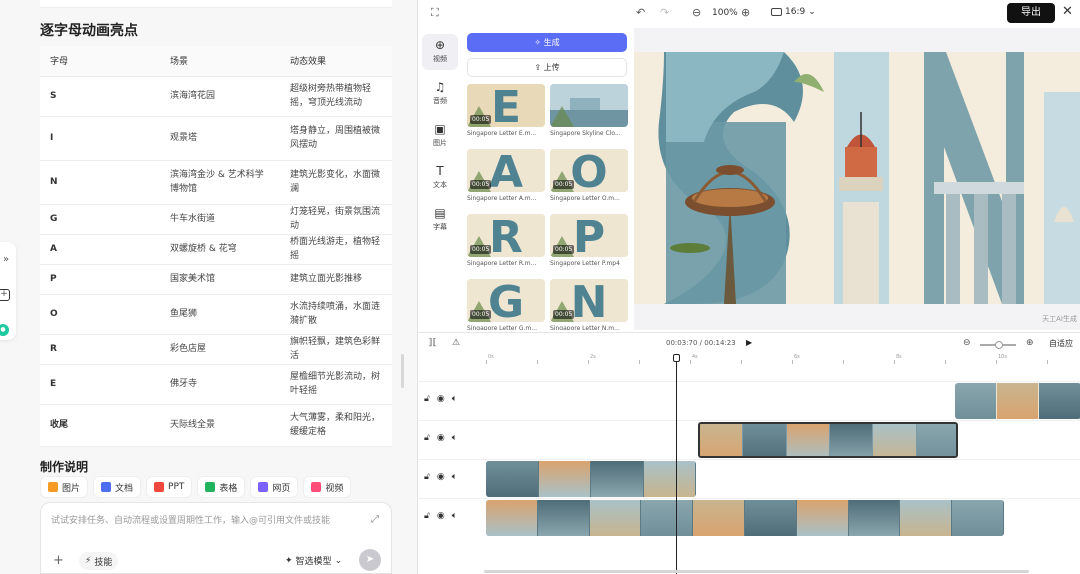 This screenshot has height=574, width=1080. What do you see at coordinates (779, 361) in the screenshot?
I see `timeline-ruler: 0s 2s 4s 6s 8s 10s` at bounding box center [779, 361].